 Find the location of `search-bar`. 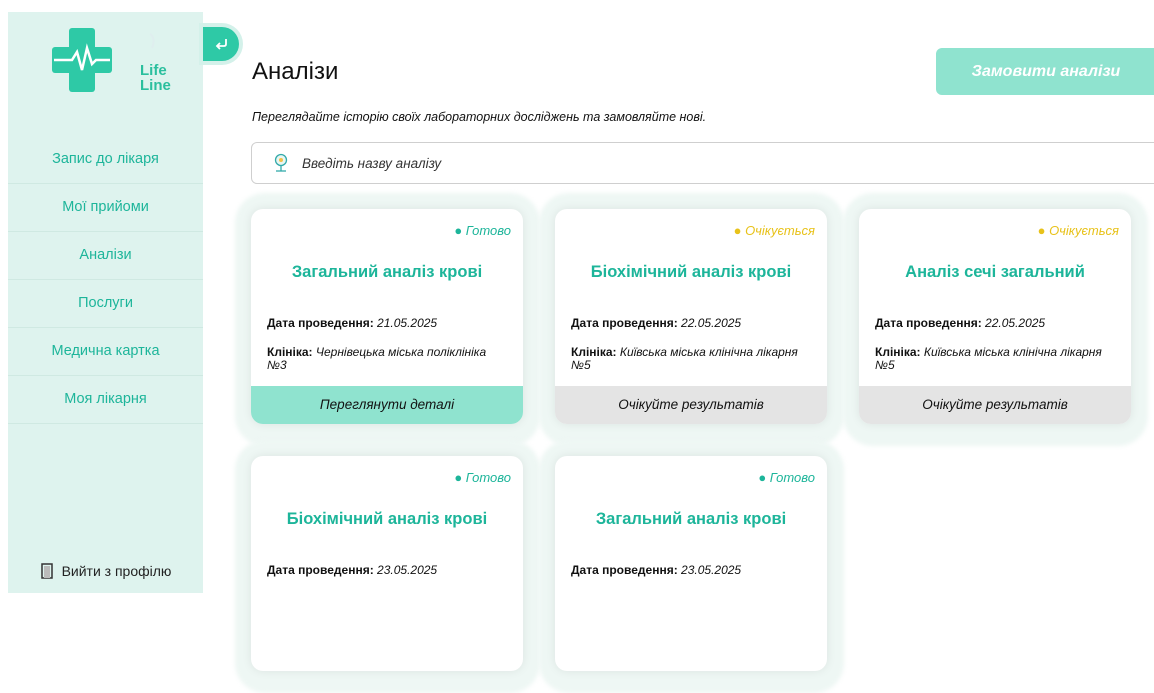

search-bar is located at coordinates (702, 163).